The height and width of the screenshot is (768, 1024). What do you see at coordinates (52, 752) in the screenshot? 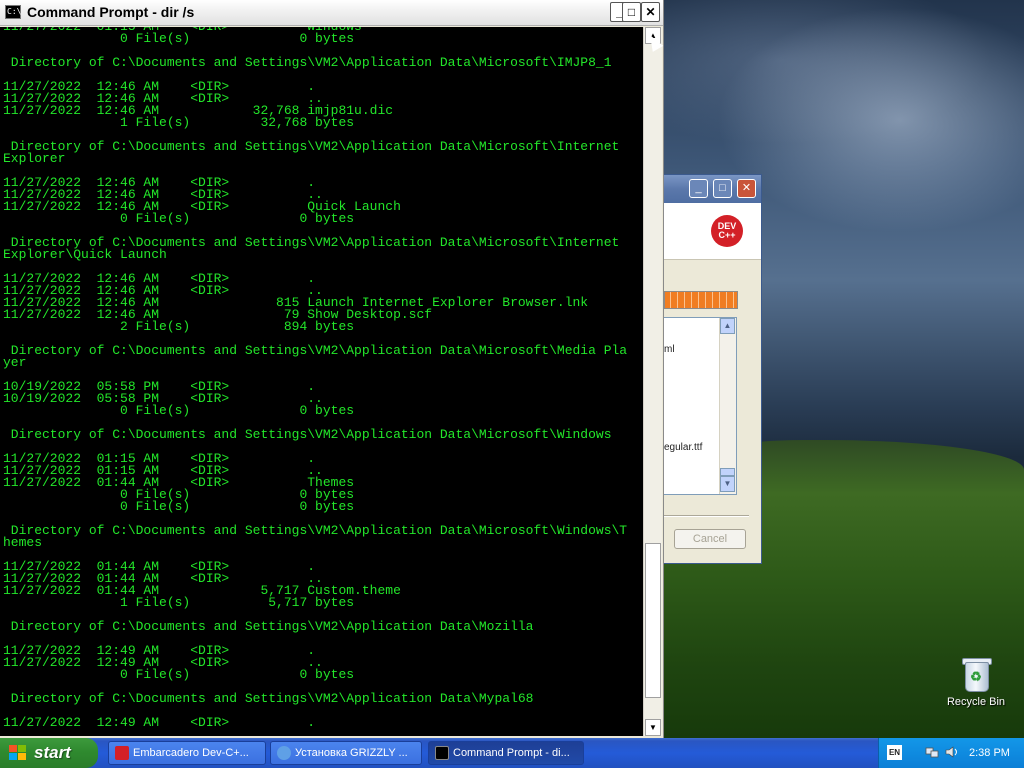
I see `start-label: start` at bounding box center [52, 752].